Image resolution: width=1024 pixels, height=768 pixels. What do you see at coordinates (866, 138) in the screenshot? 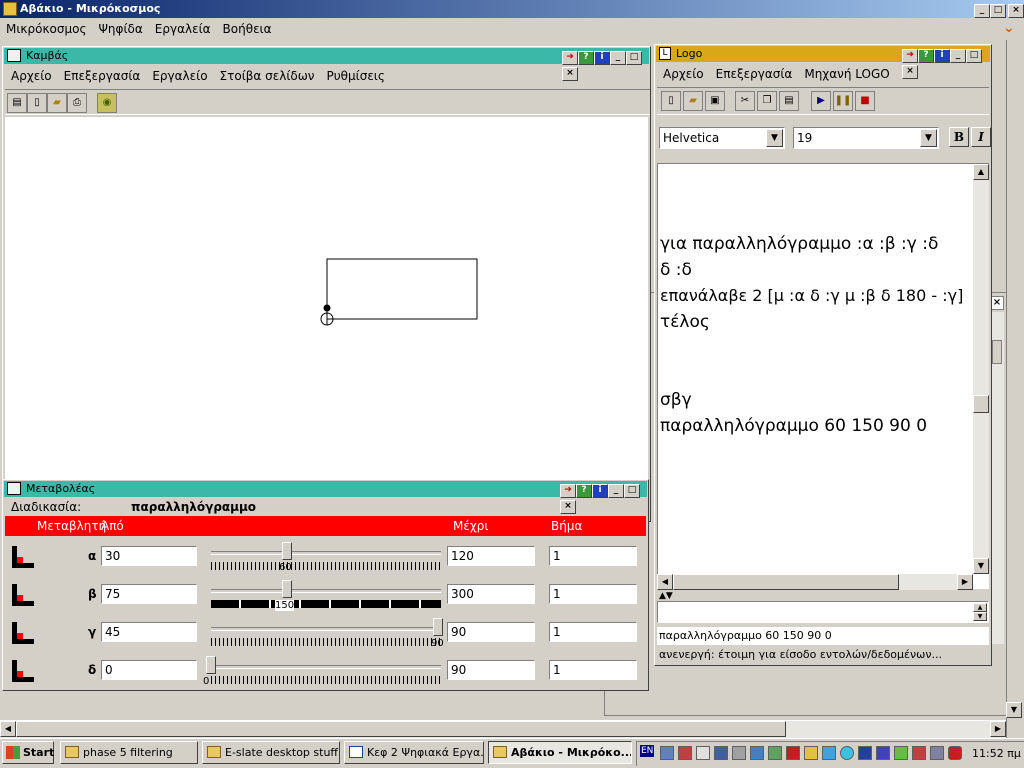
I see `font-size-select: 19 ▼` at bounding box center [866, 138].